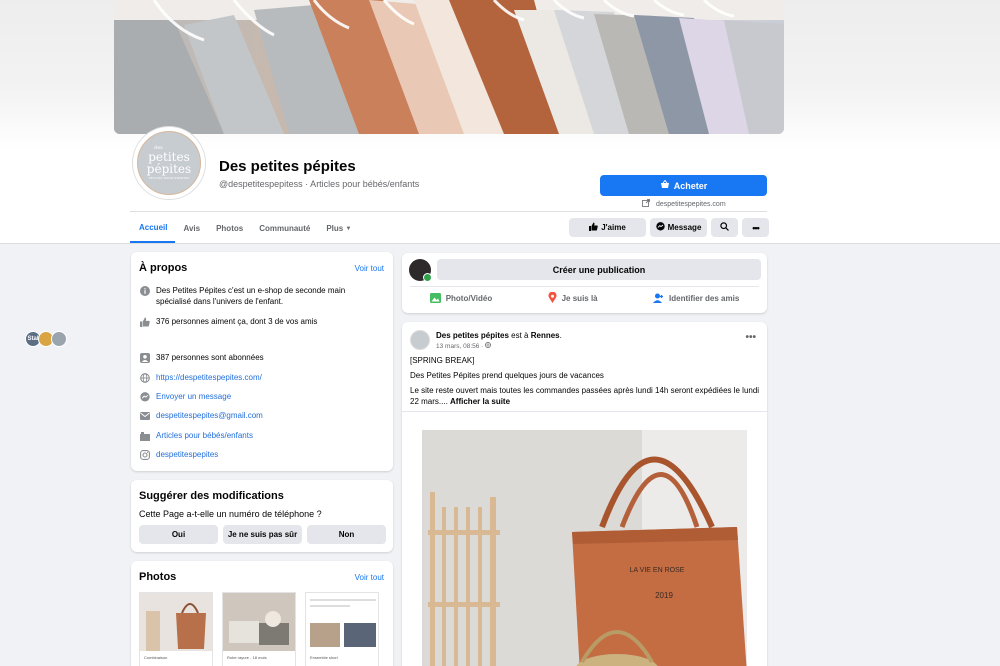 Image resolution: width=1000 pixels, height=666 pixels. I want to click on bag-print-text: LA VIE EN ROSE, so click(657, 570).